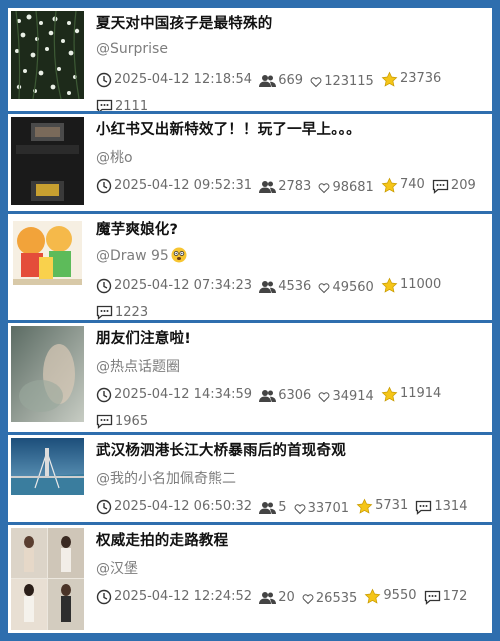  Describe the element at coordinates (291, 508) in the screenshot. I see `post-meta: 2025-04-12 06:50:32 5 33701 5731 1314` at that location.